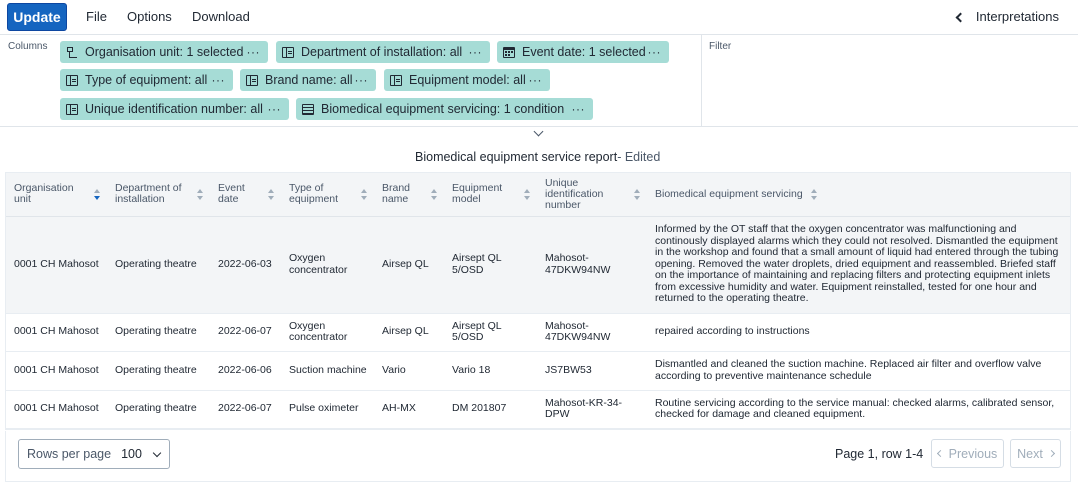  I want to click on chip-brand-name: Brand name: all ···, so click(308, 80).